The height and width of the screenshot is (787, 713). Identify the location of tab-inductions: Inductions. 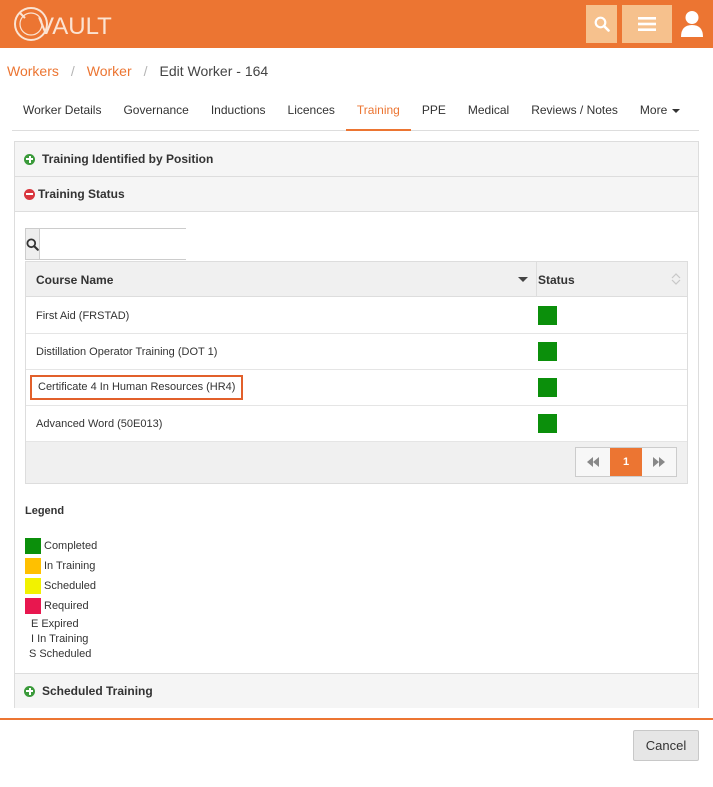
(238, 111).